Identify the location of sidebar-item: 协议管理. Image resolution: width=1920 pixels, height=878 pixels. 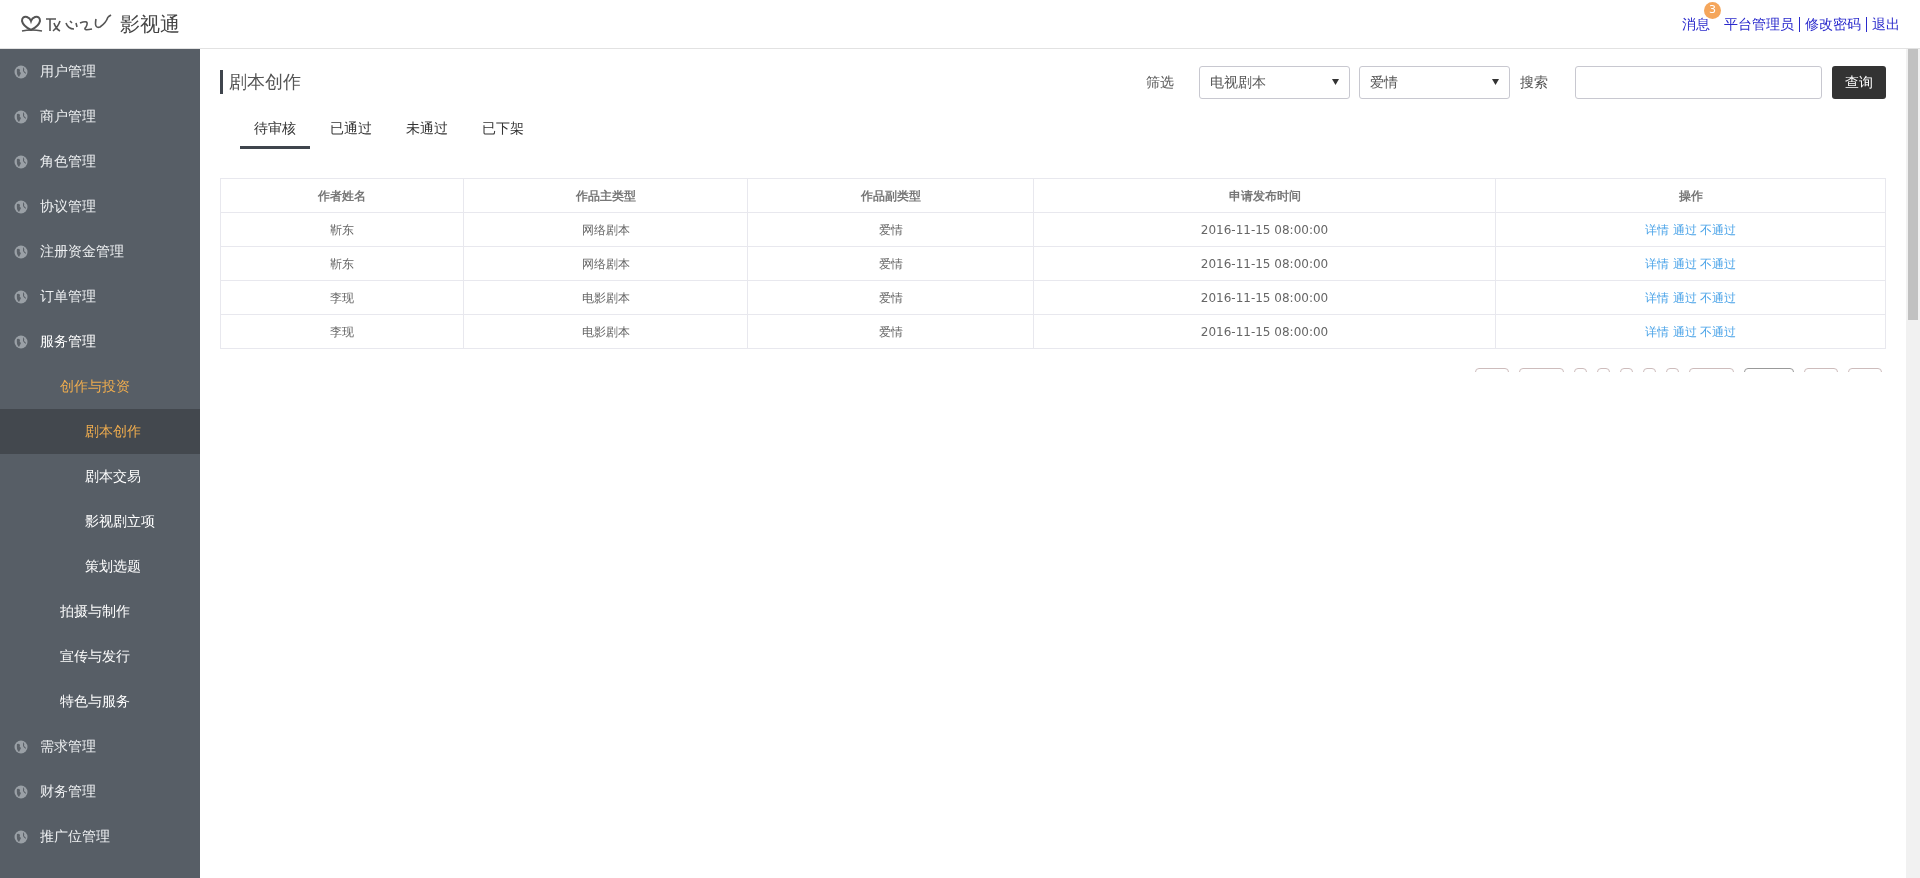
(100, 206).